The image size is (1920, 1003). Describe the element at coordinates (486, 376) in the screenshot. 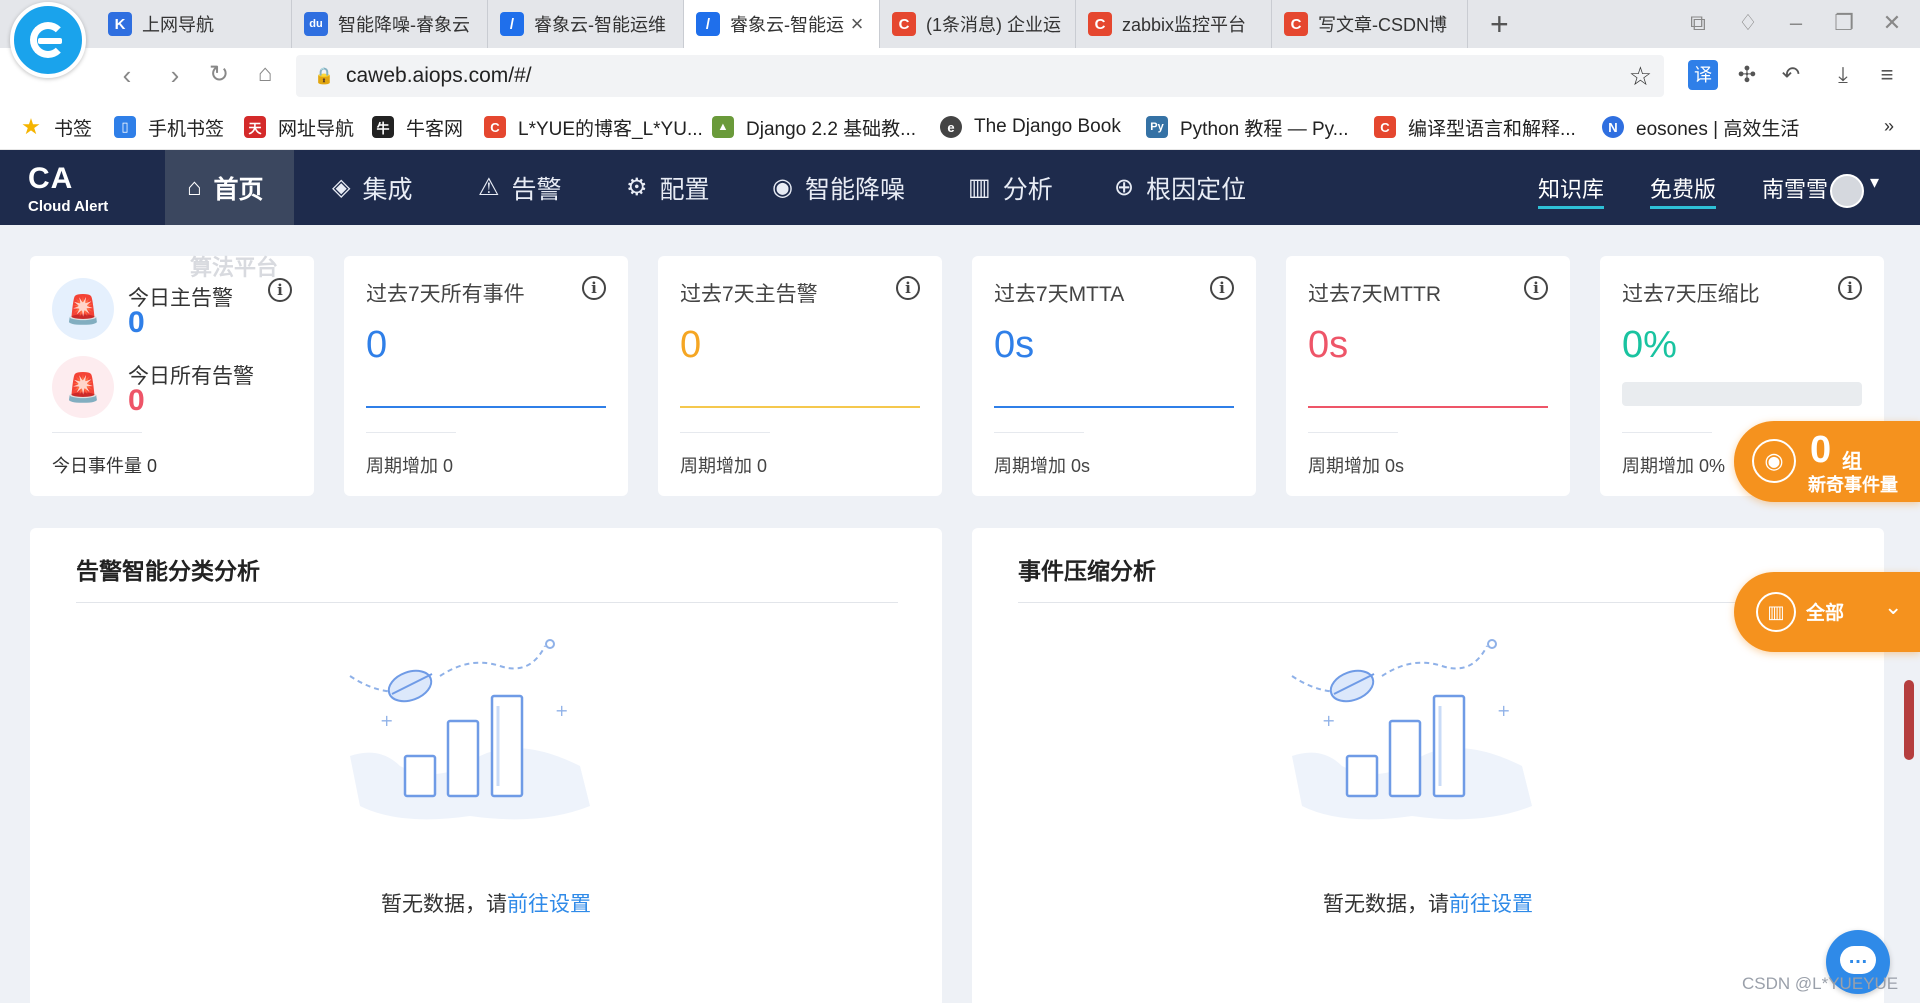

I see `stat-card-all-events: 过去7天所有事件 i 0 周期增加 0` at that location.